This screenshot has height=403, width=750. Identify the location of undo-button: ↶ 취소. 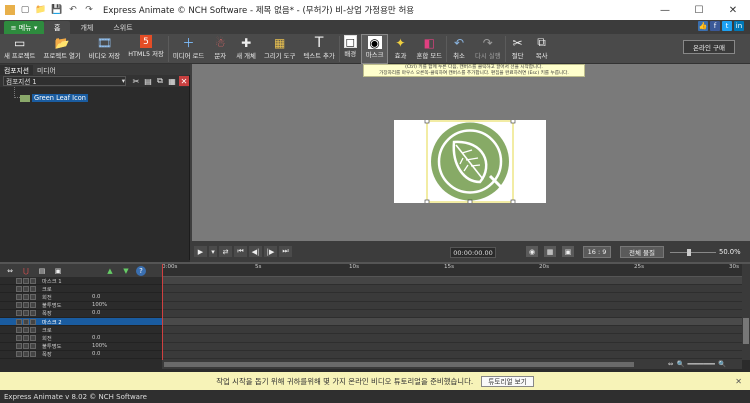
(459, 49).